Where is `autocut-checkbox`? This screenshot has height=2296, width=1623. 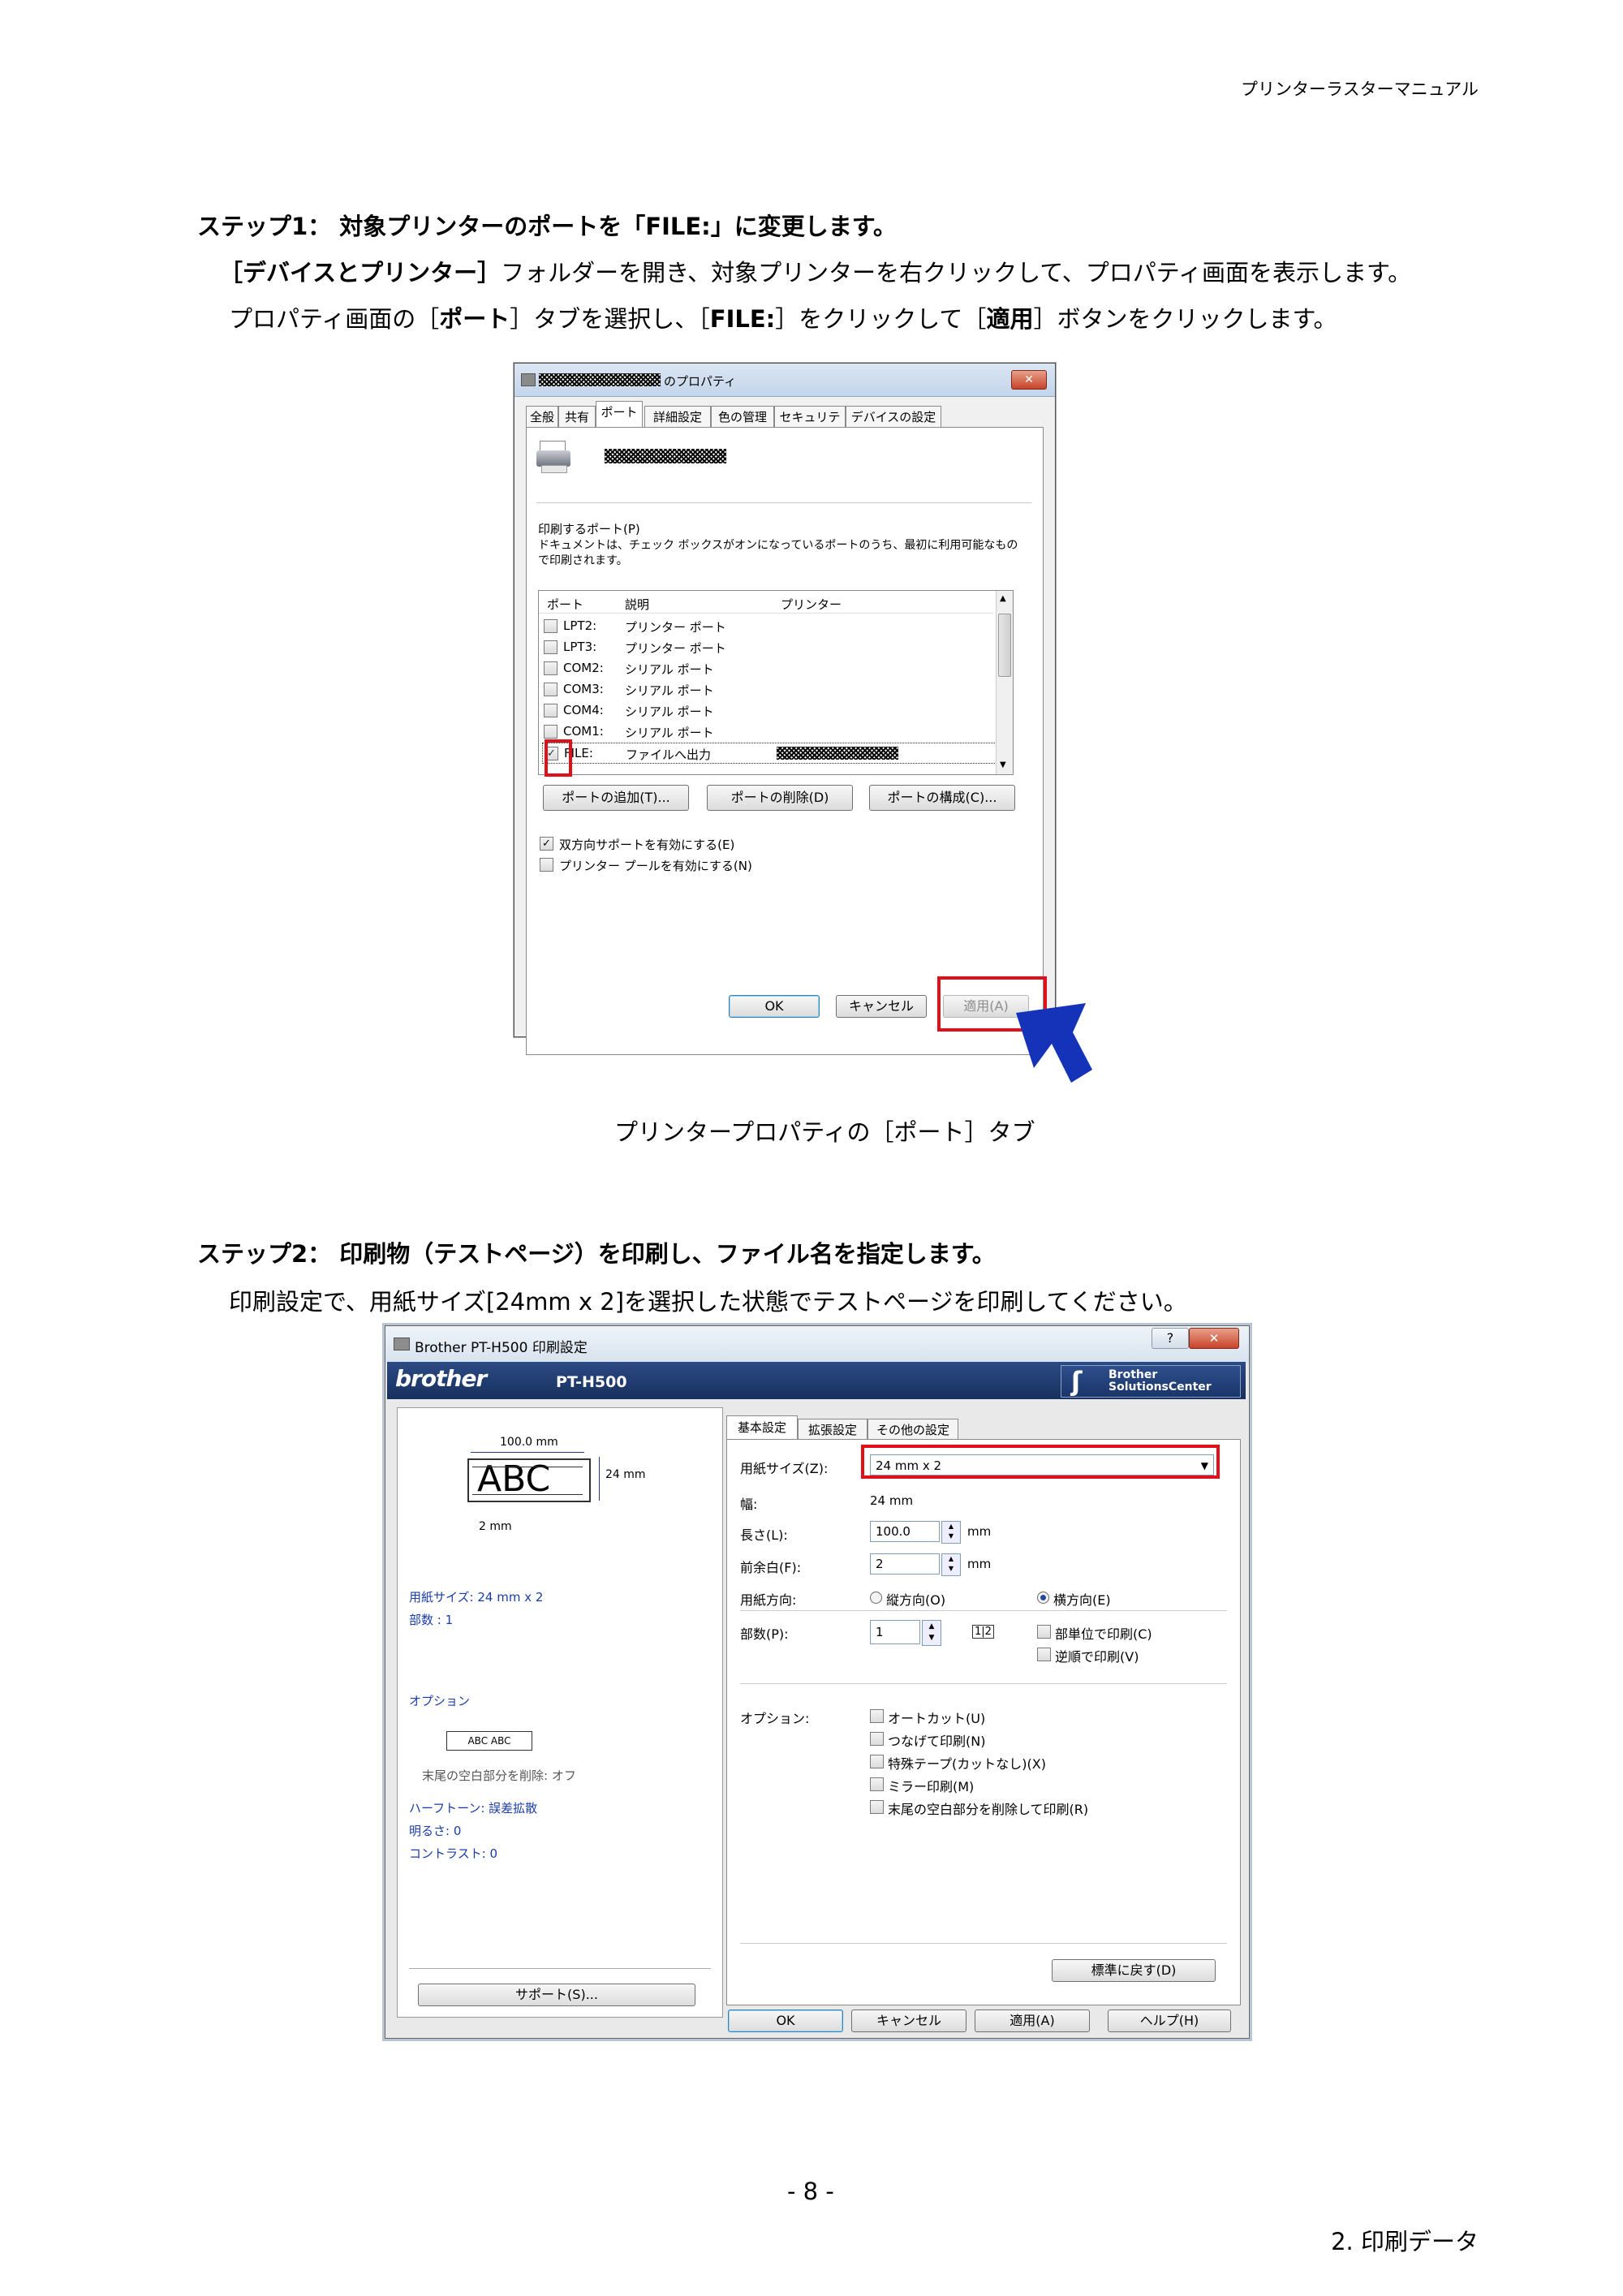
autocut-checkbox is located at coordinates (877, 1716).